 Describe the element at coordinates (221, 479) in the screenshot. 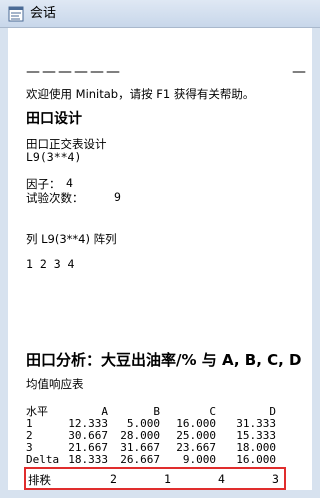

I see `rank-cell: 4` at that location.